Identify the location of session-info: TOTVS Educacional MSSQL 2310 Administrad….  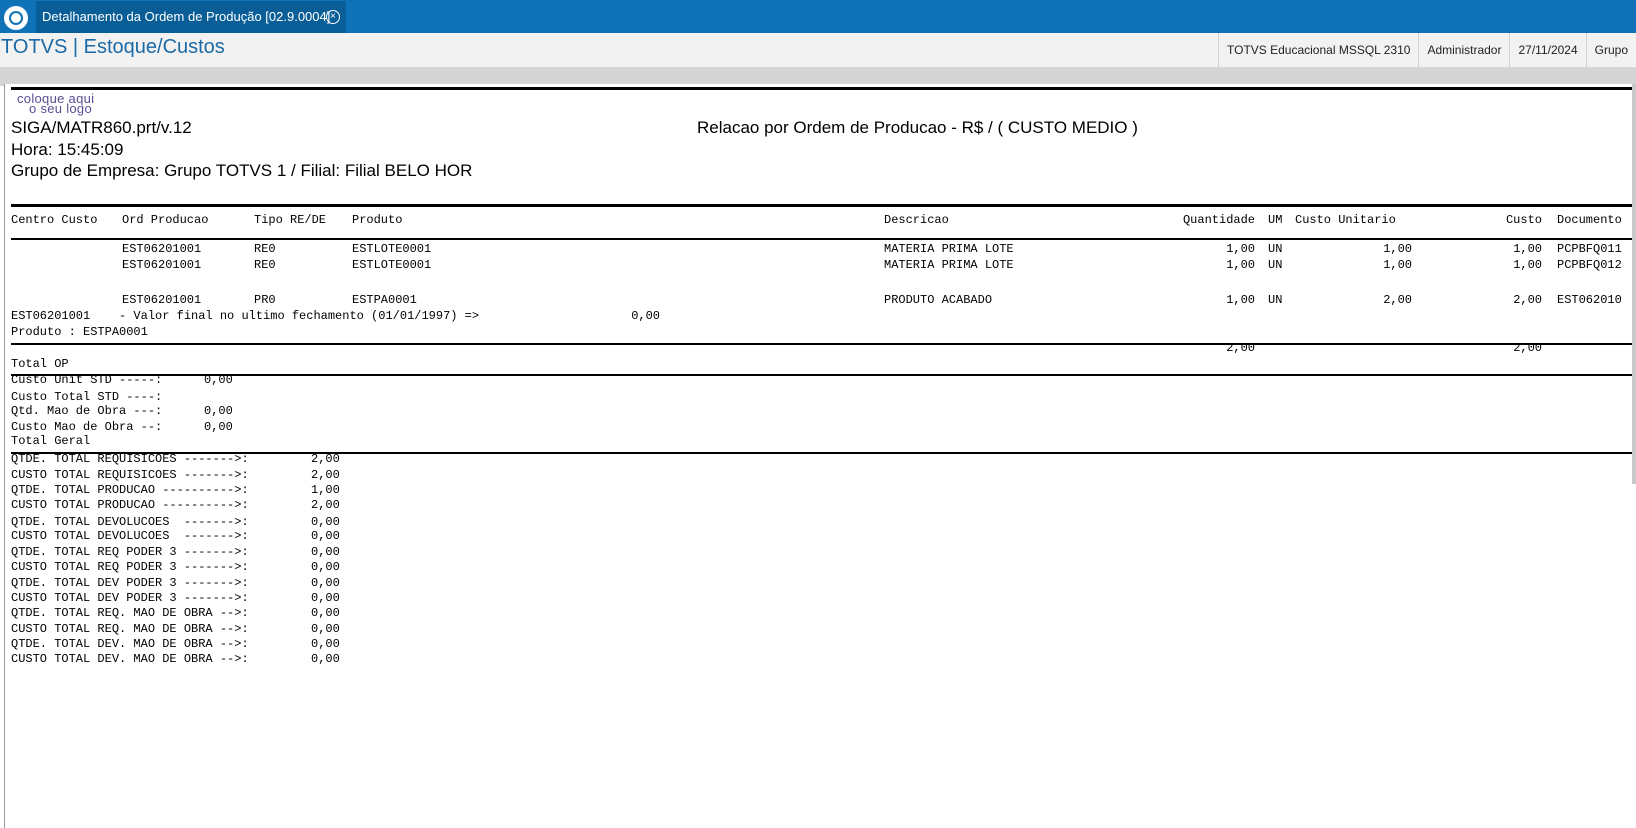
(1427, 50).